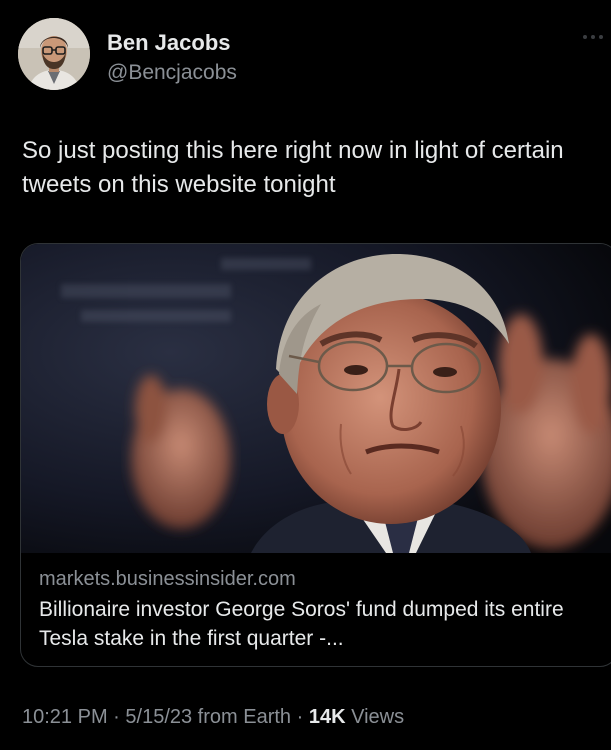  Describe the element at coordinates (314, 56) in the screenshot. I see `tweet-header: Ben Jacobs @Bencjacobs` at that location.